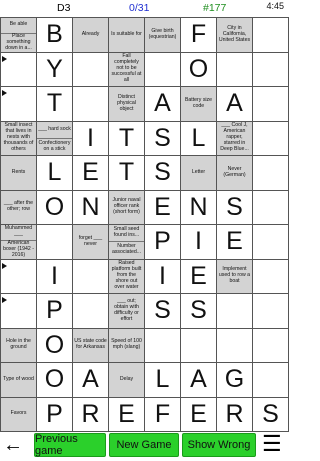 The width and height of the screenshot is (320, 461). What do you see at coordinates (18, 414) in the screenshot?
I see `clue-cell: Favors` at bounding box center [18, 414].